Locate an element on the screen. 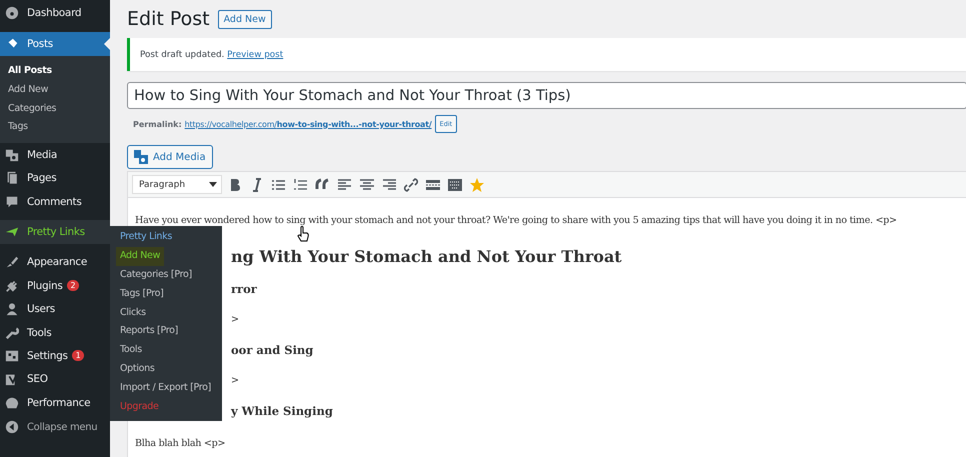  flyout-item: Add New is located at coordinates (140, 256).